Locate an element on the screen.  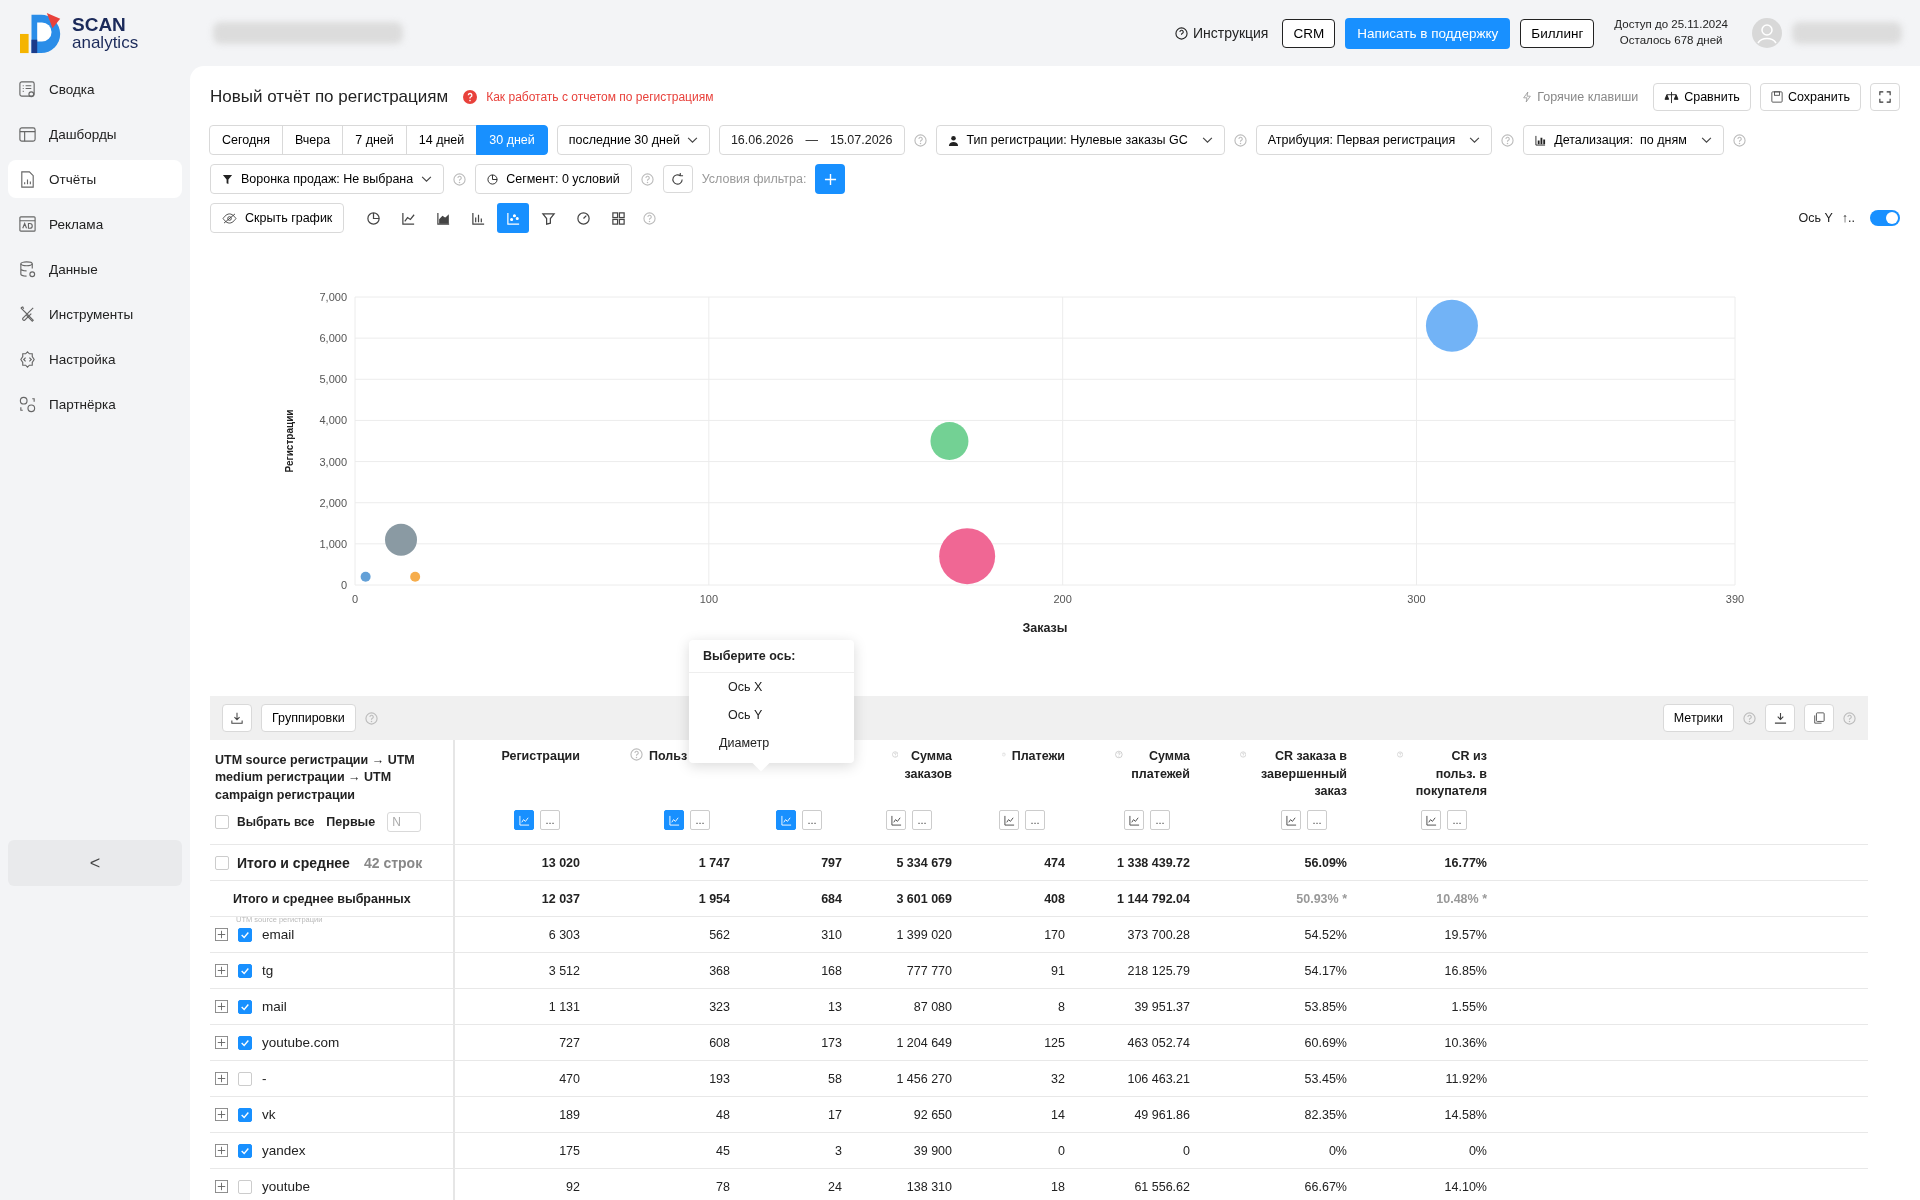
export-button is located at coordinates (1780, 718).